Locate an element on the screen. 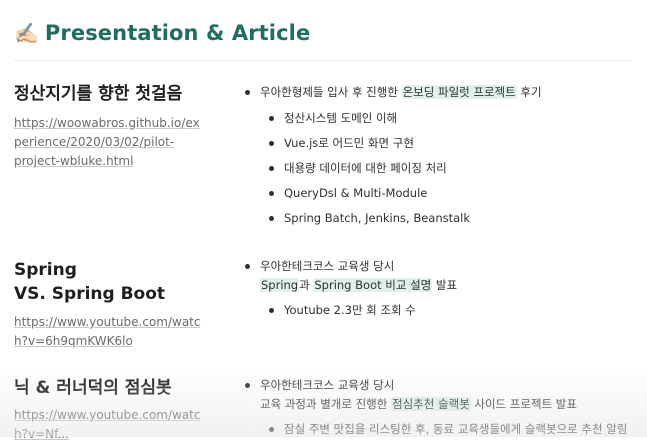 This screenshot has height=444, width=647. list-item: QueryDsl & Multi-Module is located at coordinates (444, 193).